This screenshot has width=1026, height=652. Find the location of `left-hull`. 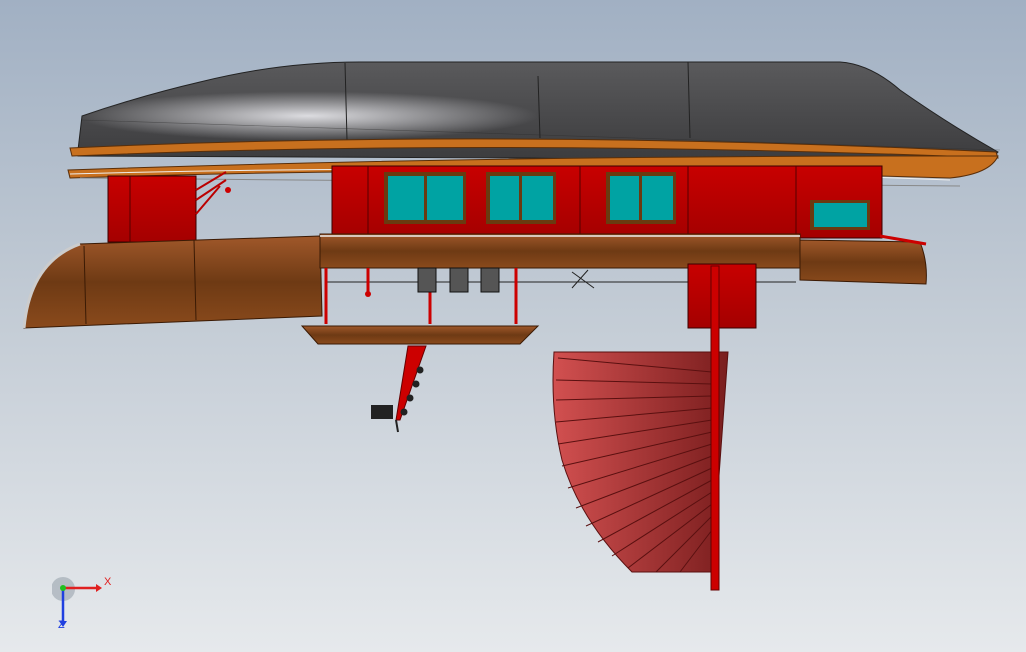

left-hull is located at coordinates (172, 282).